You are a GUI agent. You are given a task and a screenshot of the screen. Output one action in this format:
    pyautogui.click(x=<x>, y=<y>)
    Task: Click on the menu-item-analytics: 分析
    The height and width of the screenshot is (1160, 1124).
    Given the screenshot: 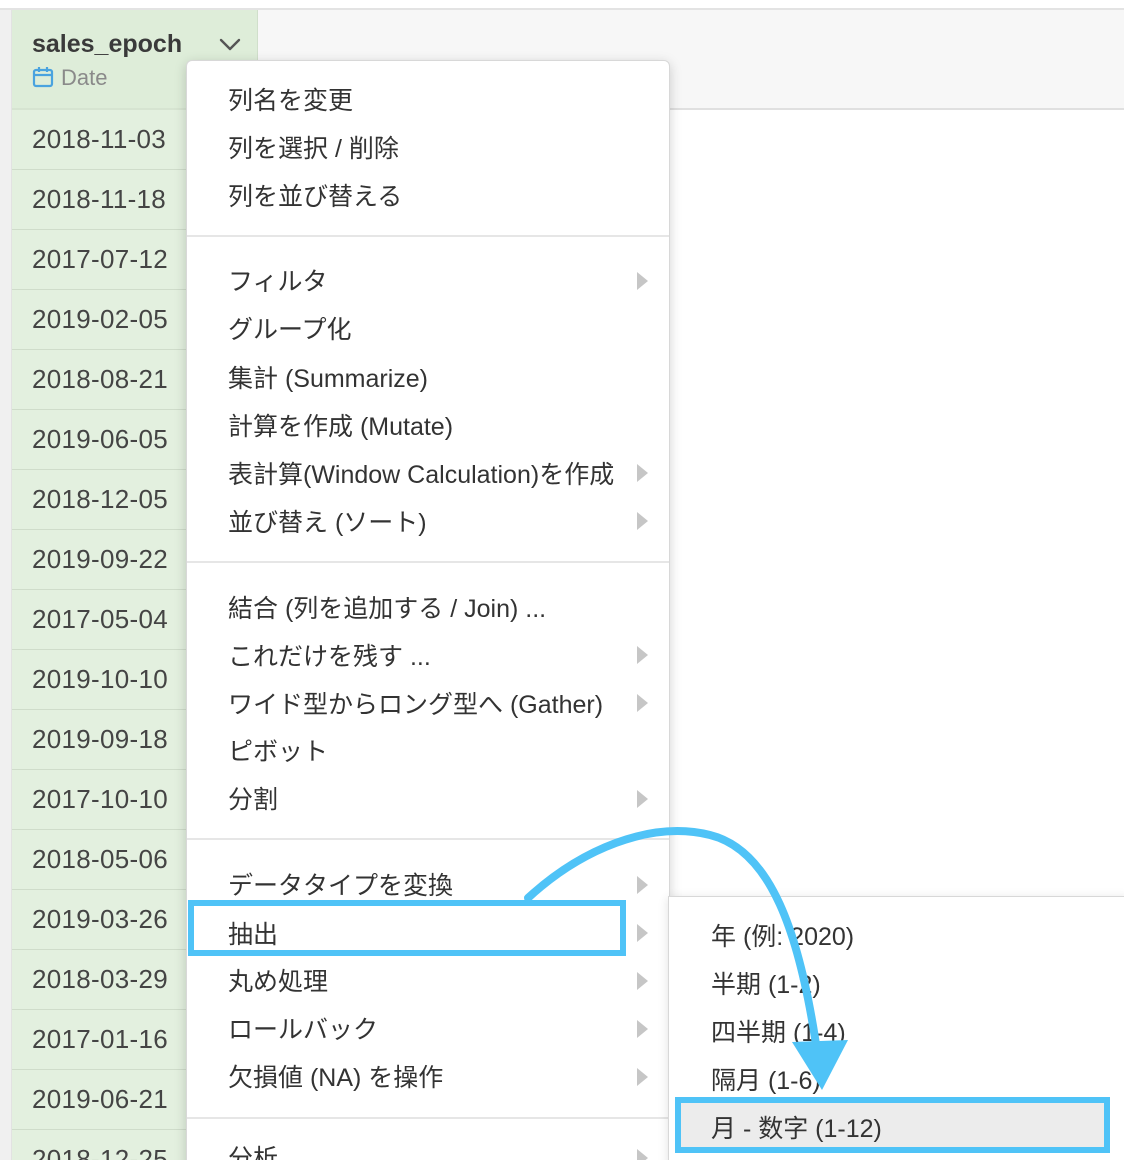 What is the action you would take?
    pyautogui.click(x=253, y=1149)
    